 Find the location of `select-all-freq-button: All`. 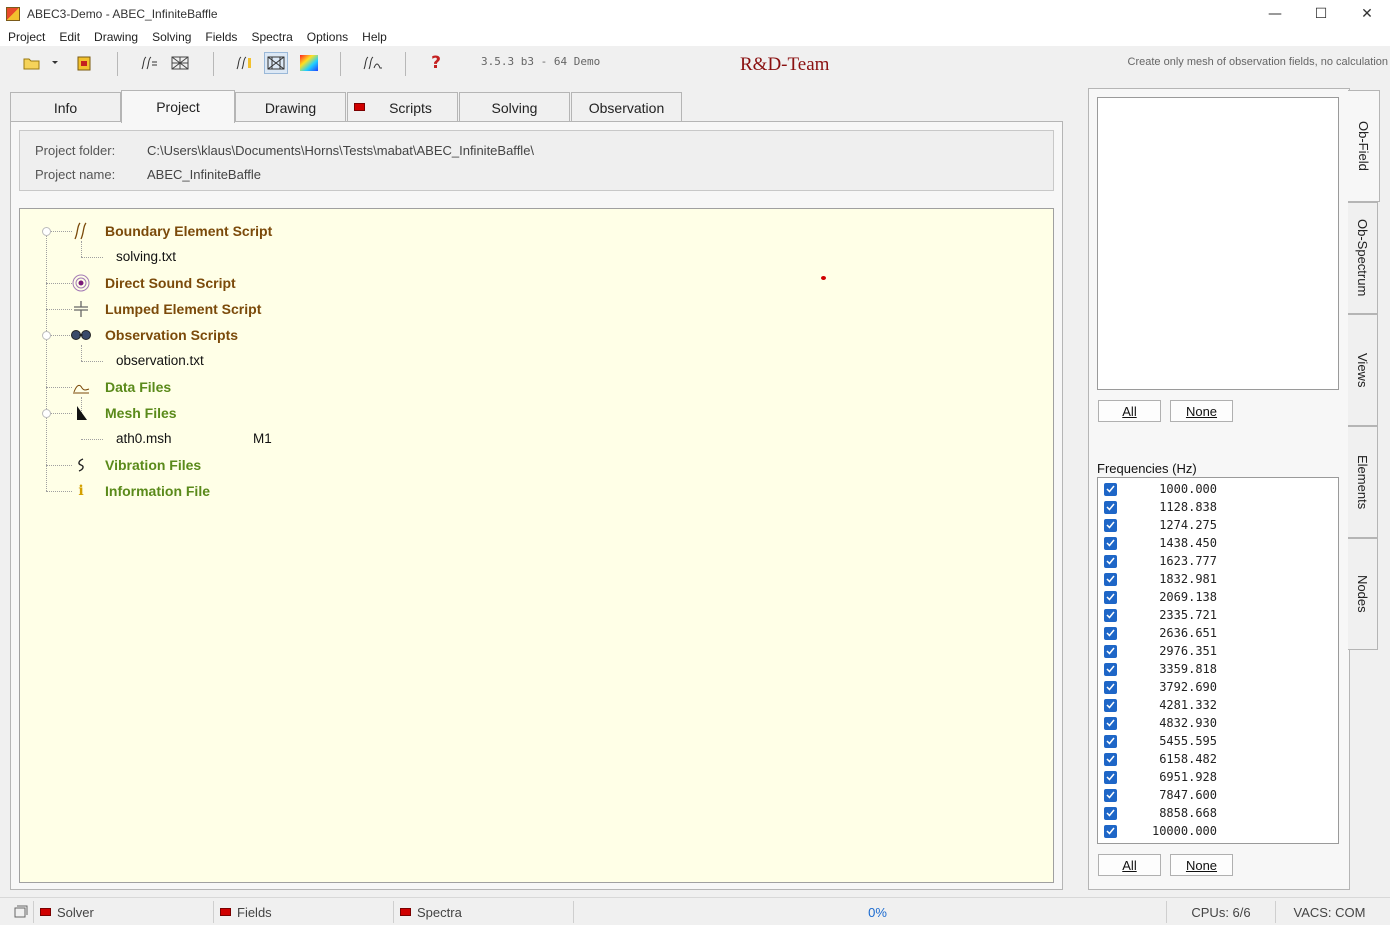

select-all-freq-button: All is located at coordinates (1129, 865).